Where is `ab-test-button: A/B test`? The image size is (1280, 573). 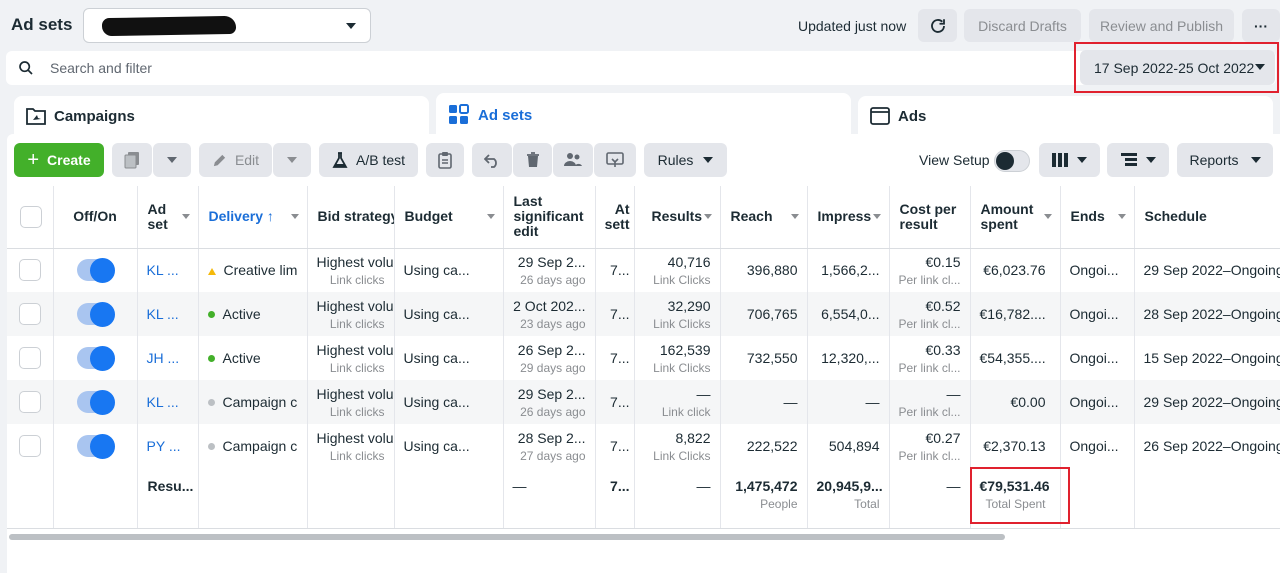 ab-test-button: A/B test is located at coordinates (368, 160).